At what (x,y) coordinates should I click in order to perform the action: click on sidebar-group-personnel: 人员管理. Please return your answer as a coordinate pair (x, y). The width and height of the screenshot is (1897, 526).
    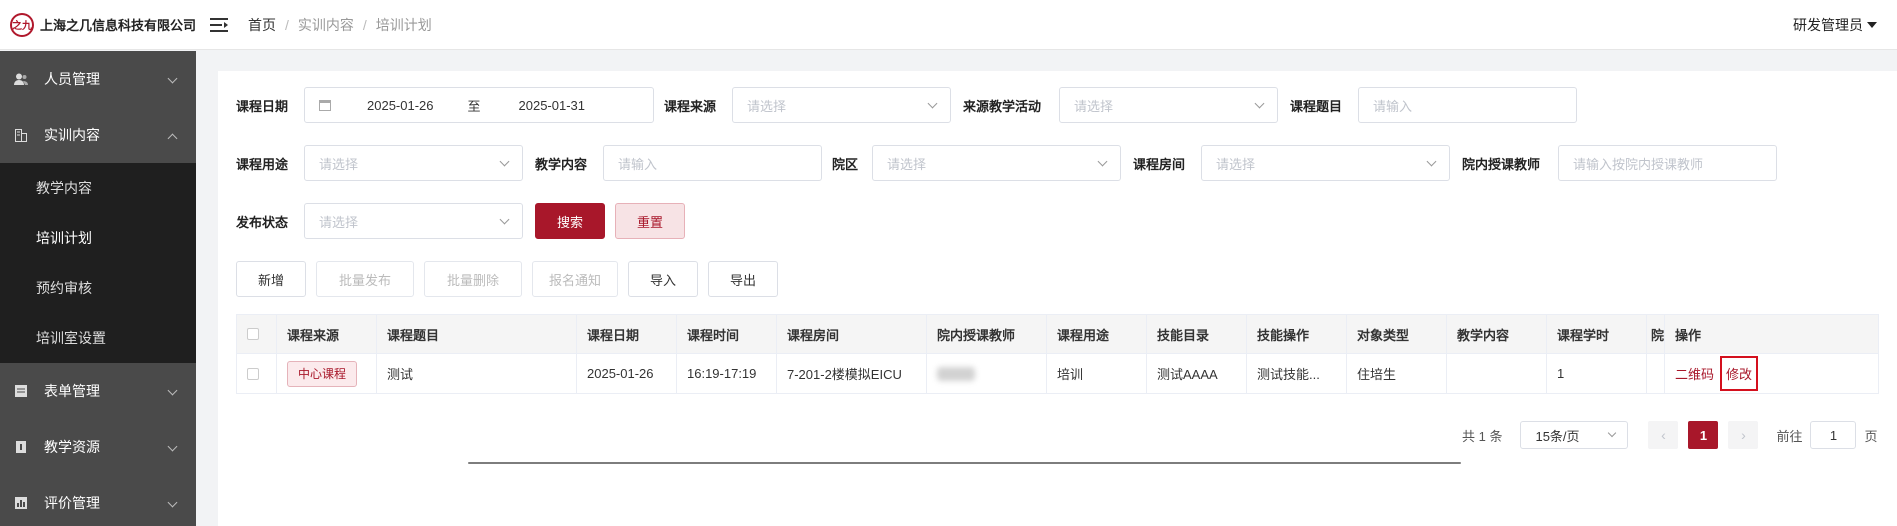
    Looking at the image, I should click on (98, 79).